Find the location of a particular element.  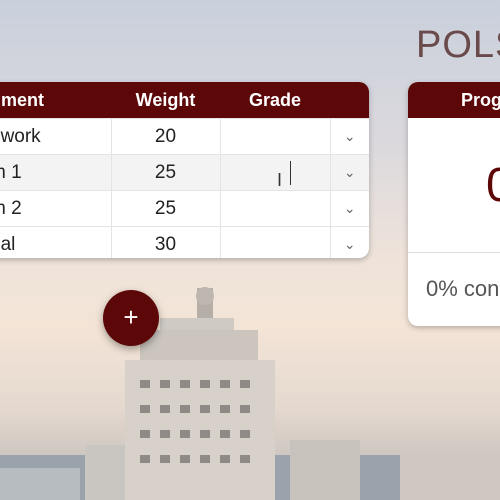

text-cursor is located at coordinates (290, 172).